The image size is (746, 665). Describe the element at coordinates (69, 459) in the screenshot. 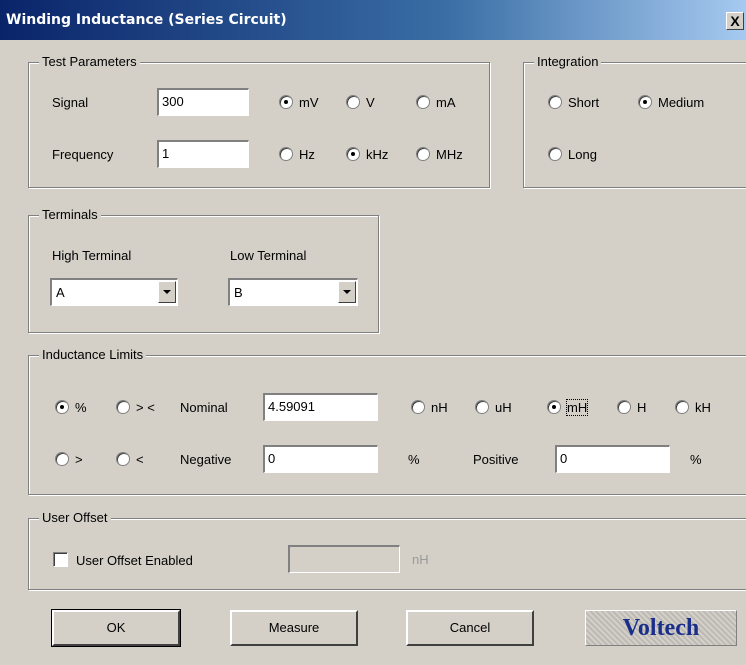

I see `limit-mode-greater-radio: >` at that location.